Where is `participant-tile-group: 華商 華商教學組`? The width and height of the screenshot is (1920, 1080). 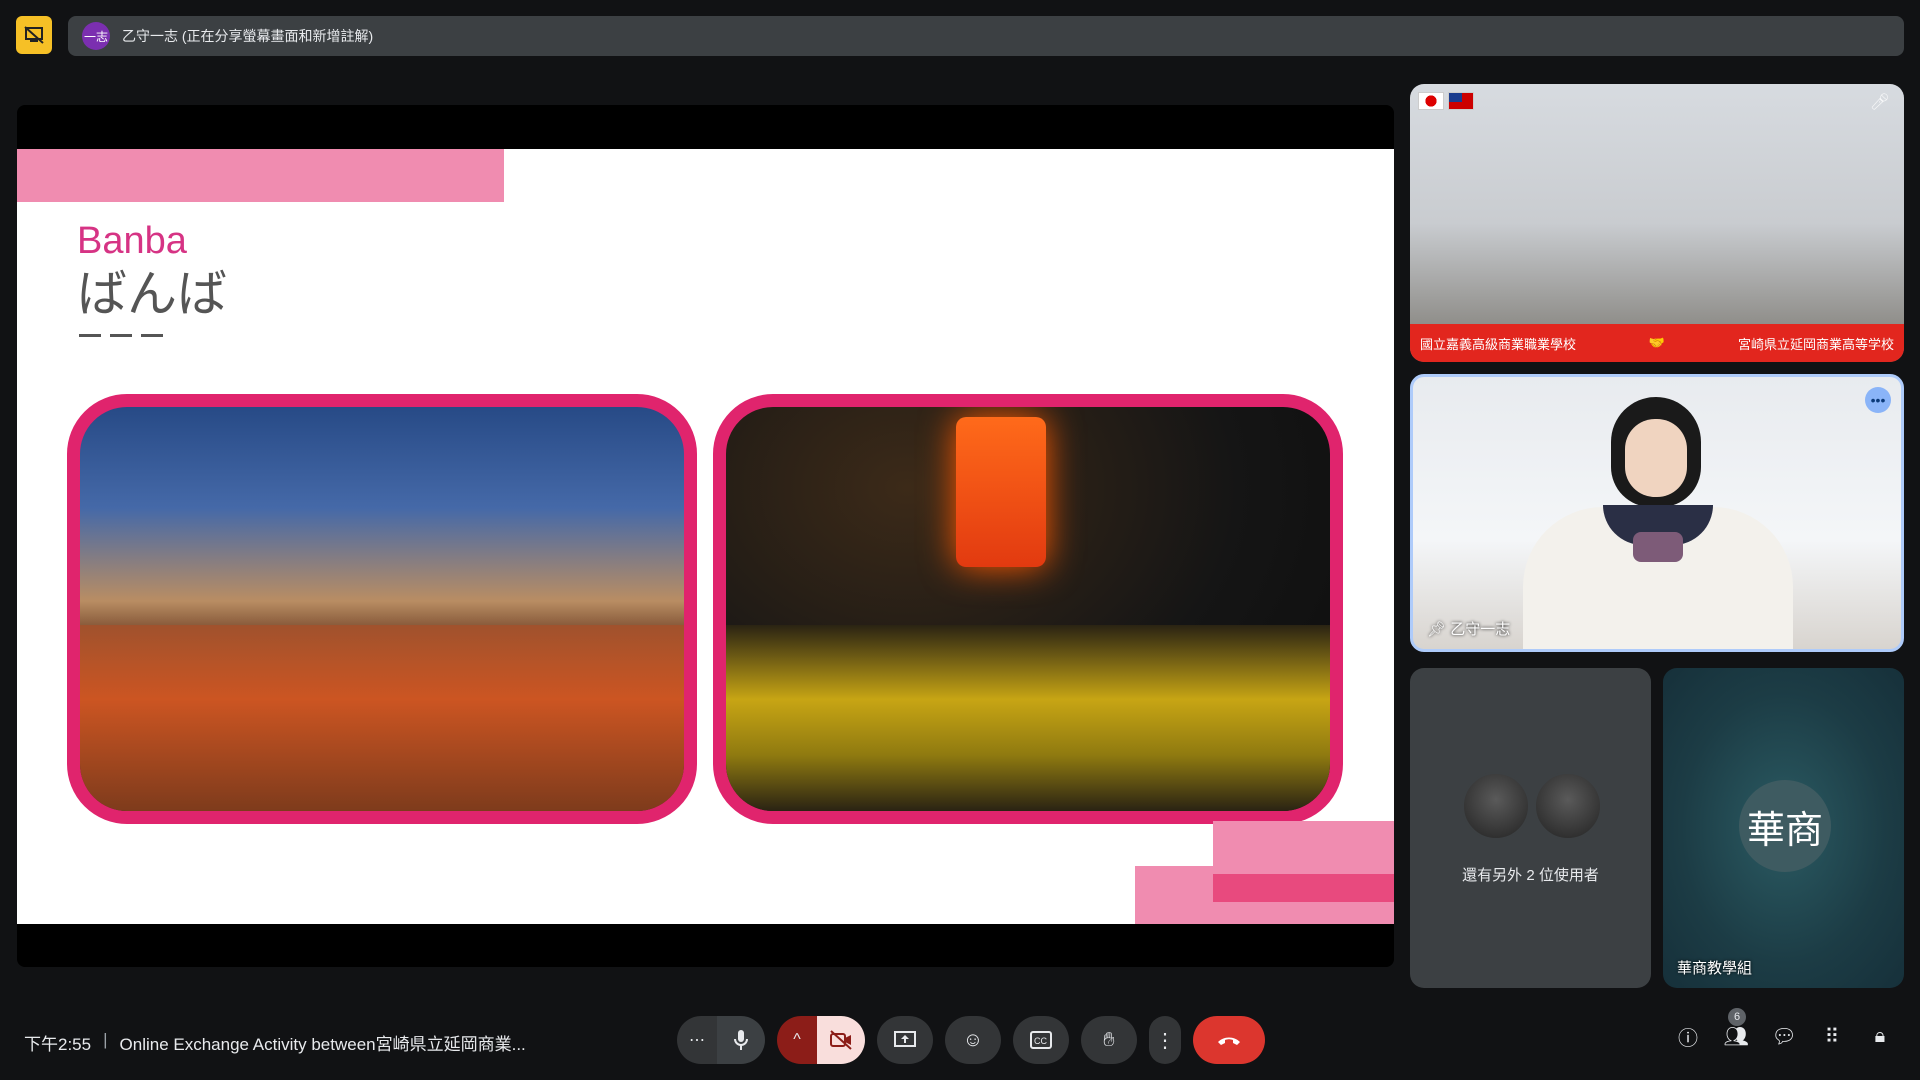 participant-tile-group: 華商 華商教學組 is located at coordinates (1783, 828).